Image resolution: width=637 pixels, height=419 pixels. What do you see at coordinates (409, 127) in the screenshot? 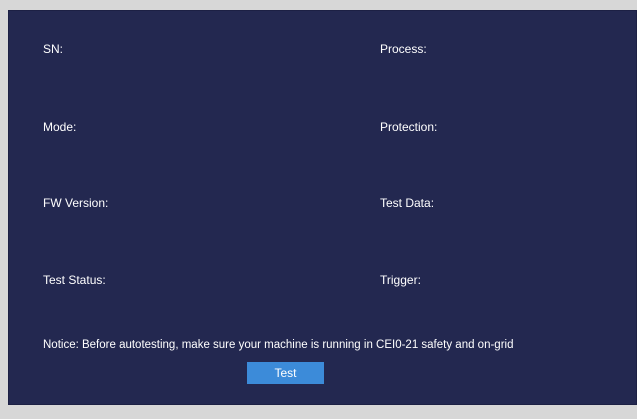
I see `protection-label: Protection:` at bounding box center [409, 127].